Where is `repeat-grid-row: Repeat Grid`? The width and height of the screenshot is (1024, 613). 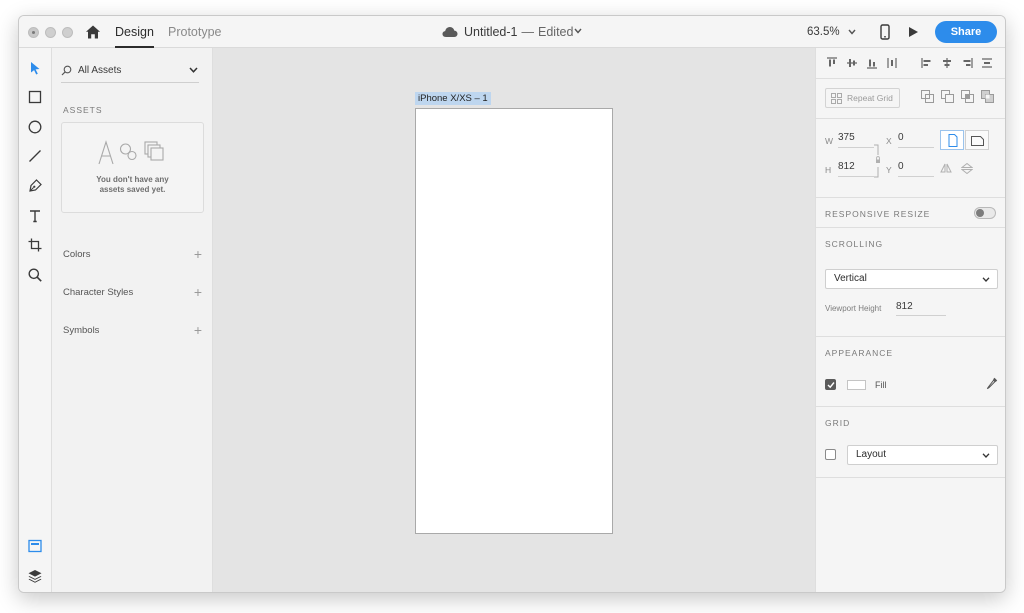 repeat-grid-row: Repeat Grid is located at coordinates (910, 99).